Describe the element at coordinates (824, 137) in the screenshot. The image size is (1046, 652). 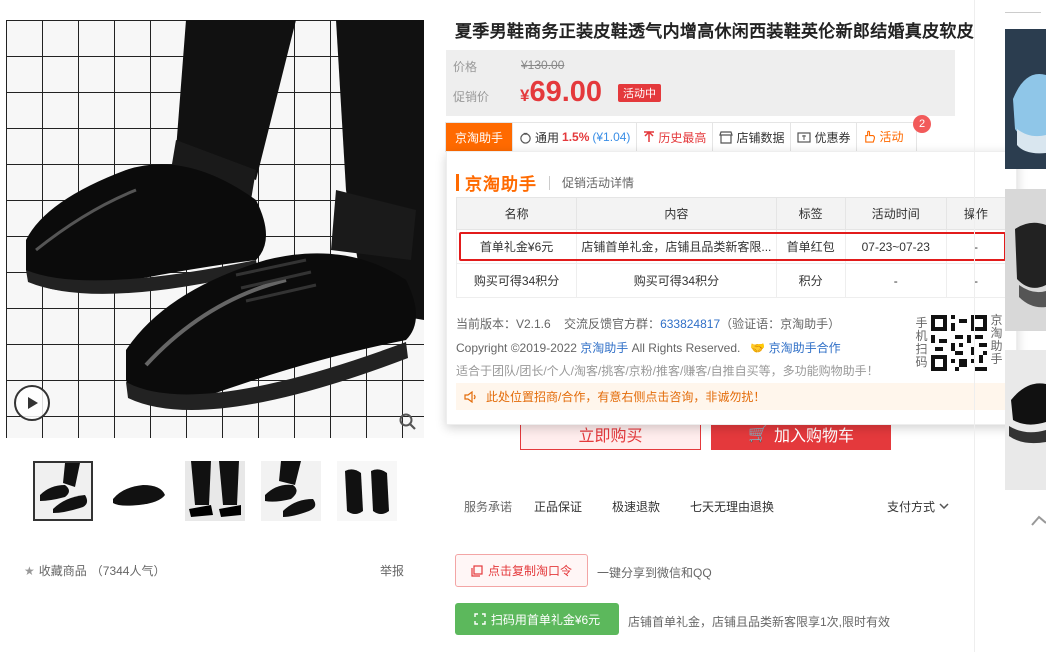
I see `tab-coupons: 优惠券` at that location.